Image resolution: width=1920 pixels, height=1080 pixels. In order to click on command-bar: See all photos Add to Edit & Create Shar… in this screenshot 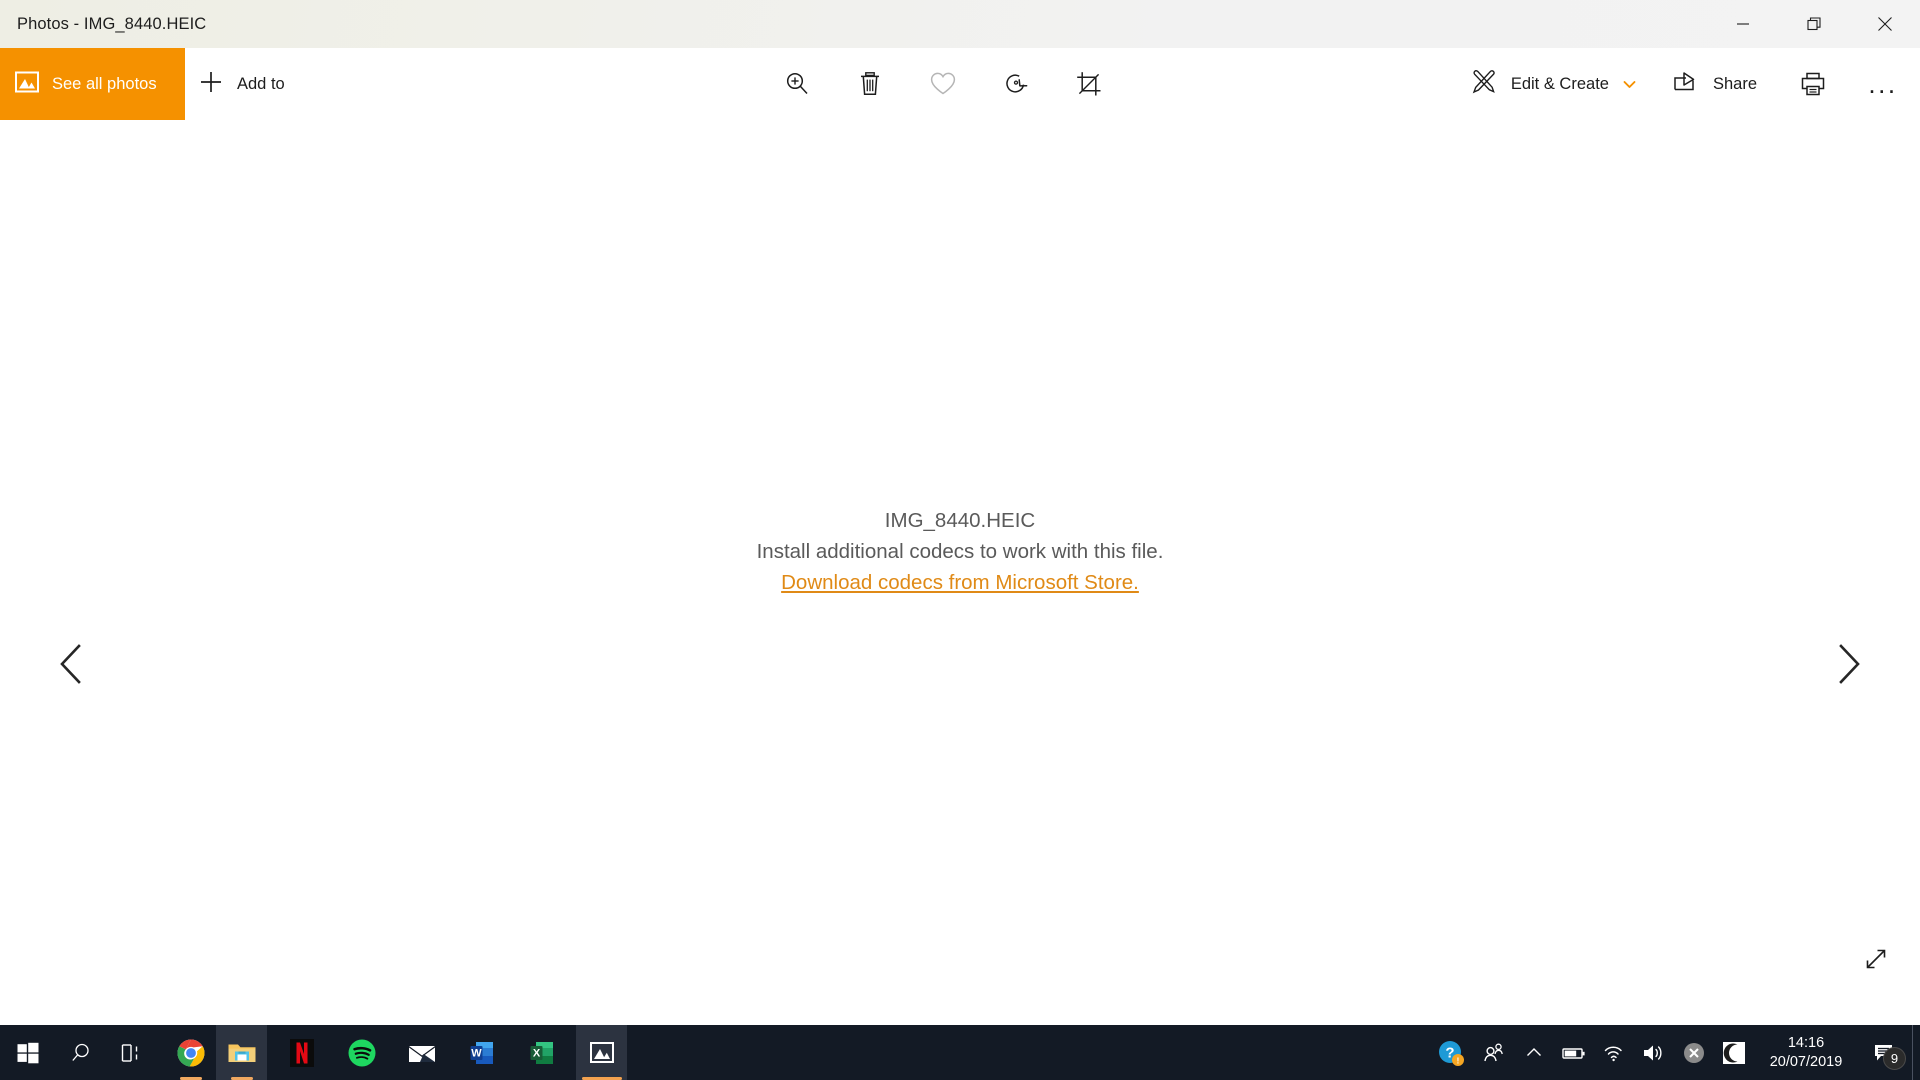, I will do `click(960, 84)`.